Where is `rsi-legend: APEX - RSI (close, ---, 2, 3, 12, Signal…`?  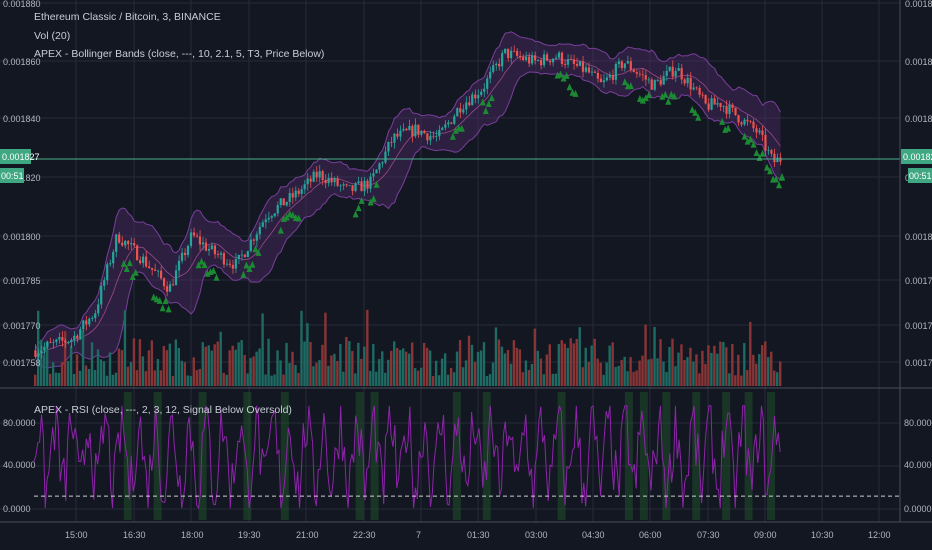
rsi-legend: APEX - RSI (close, ---, 2, 3, 12, Signal… is located at coordinates (163, 410).